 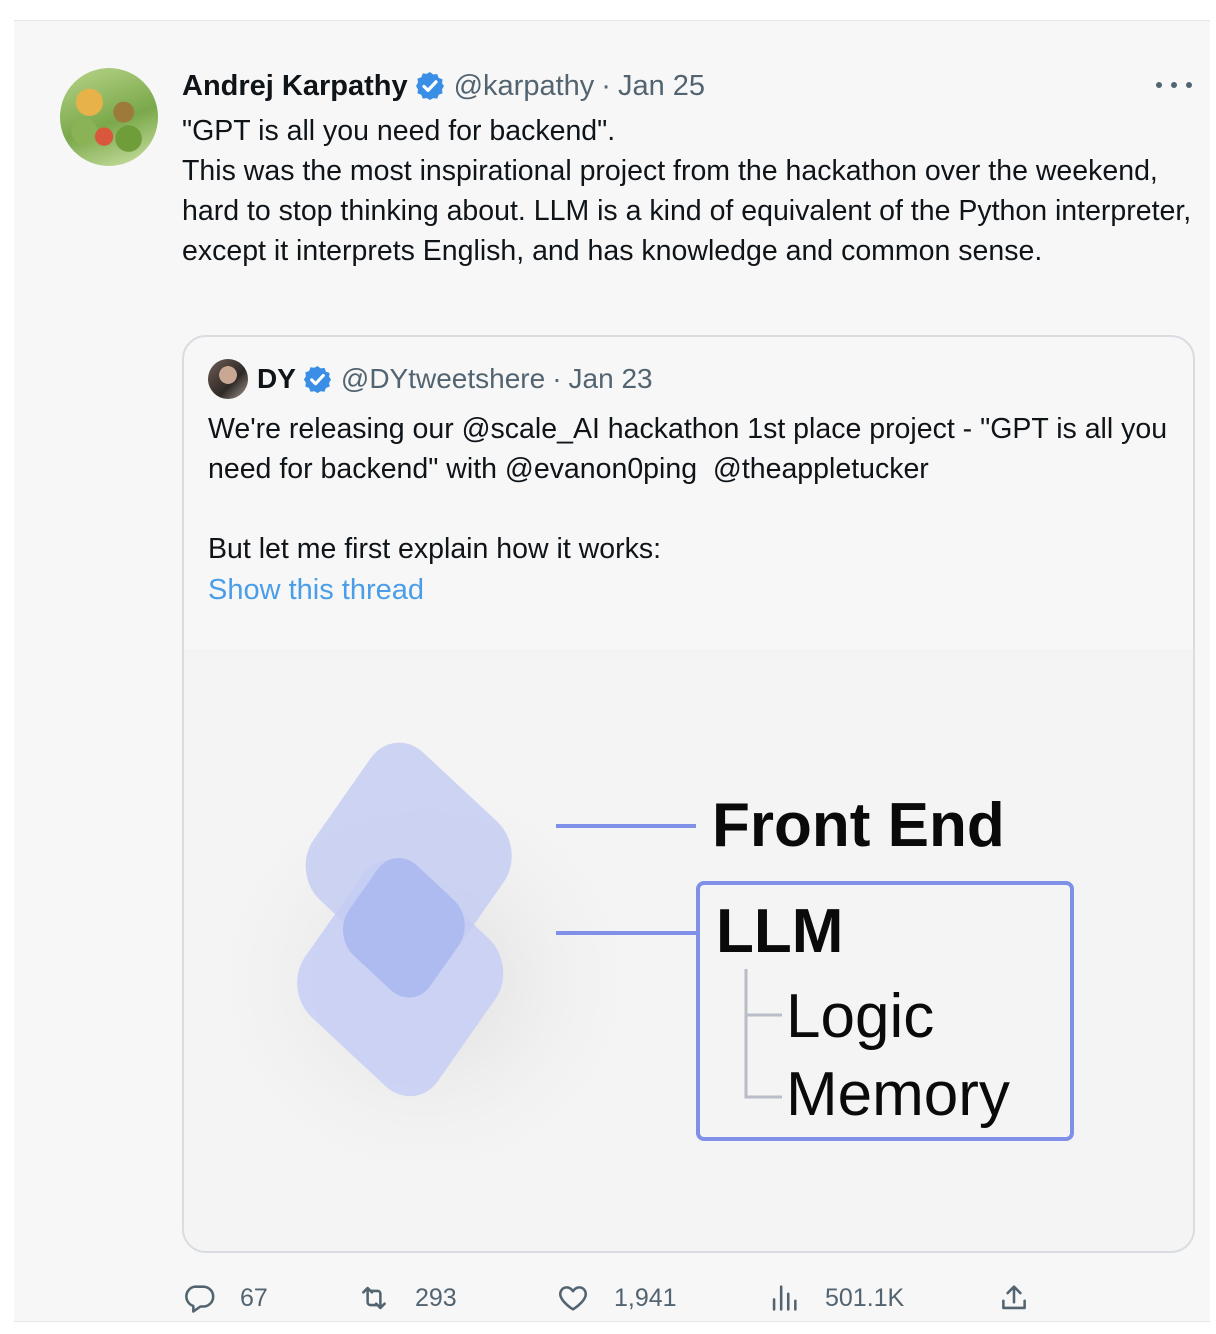 What do you see at coordinates (821, 469) in the screenshot?
I see `mention-link: @theappletucker` at bounding box center [821, 469].